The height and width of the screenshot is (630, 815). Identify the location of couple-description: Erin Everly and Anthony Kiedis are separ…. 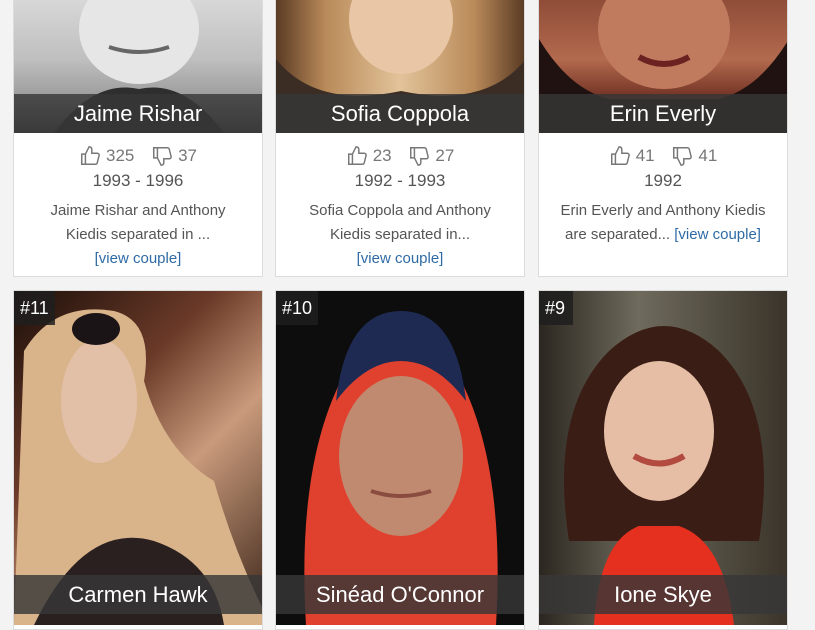
(663, 223).